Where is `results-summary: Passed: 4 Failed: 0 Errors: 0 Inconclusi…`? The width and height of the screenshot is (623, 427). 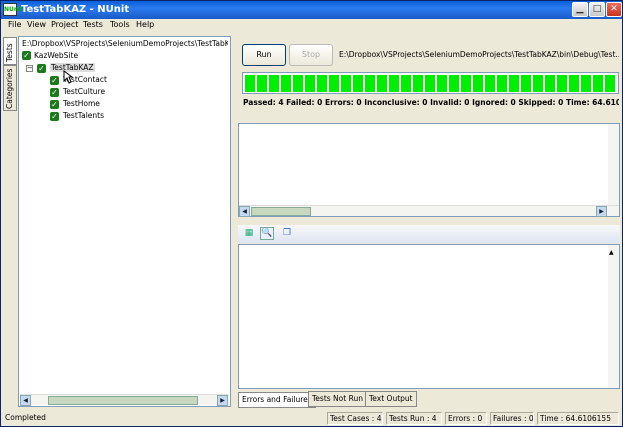 results-summary: Passed: 4 Failed: 0 Errors: 0 Inconclusi… is located at coordinates (431, 102).